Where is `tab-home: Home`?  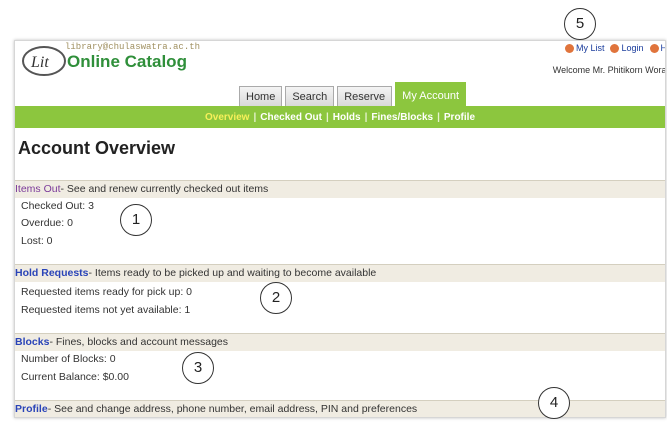
tab-home: Home is located at coordinates (261, 96).